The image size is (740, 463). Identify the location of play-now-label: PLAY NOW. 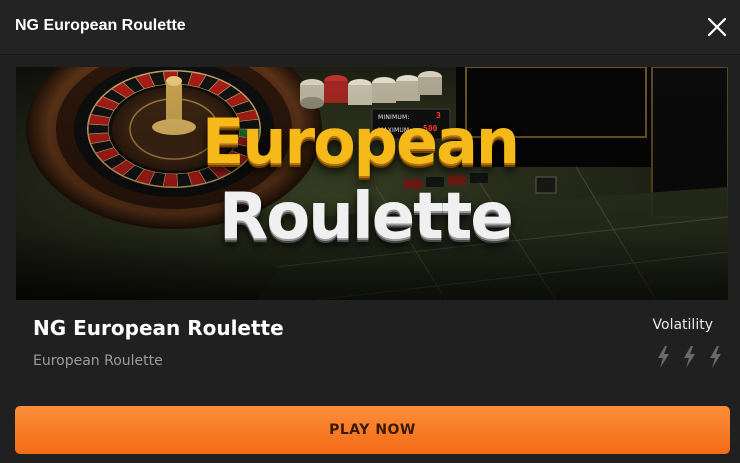
(372, 430).